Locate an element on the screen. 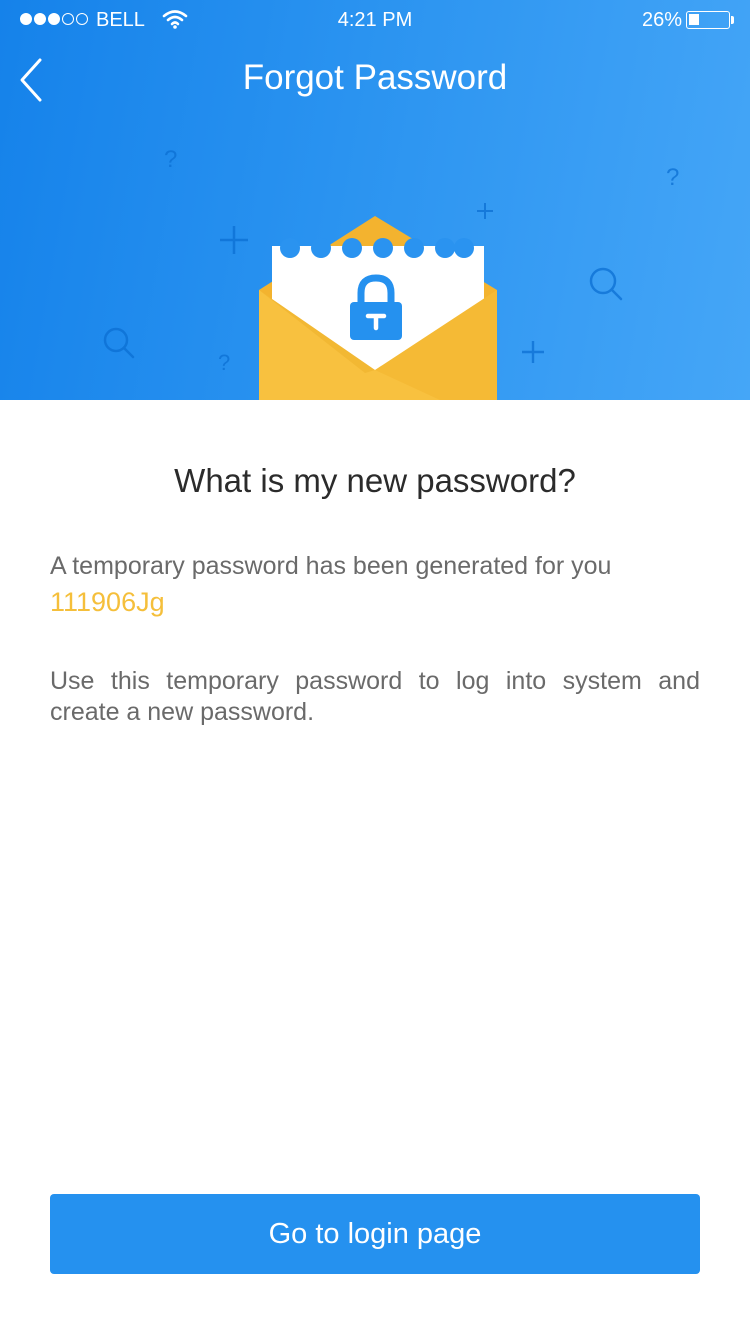  envelope-icon is located at coordinates (378, 308).